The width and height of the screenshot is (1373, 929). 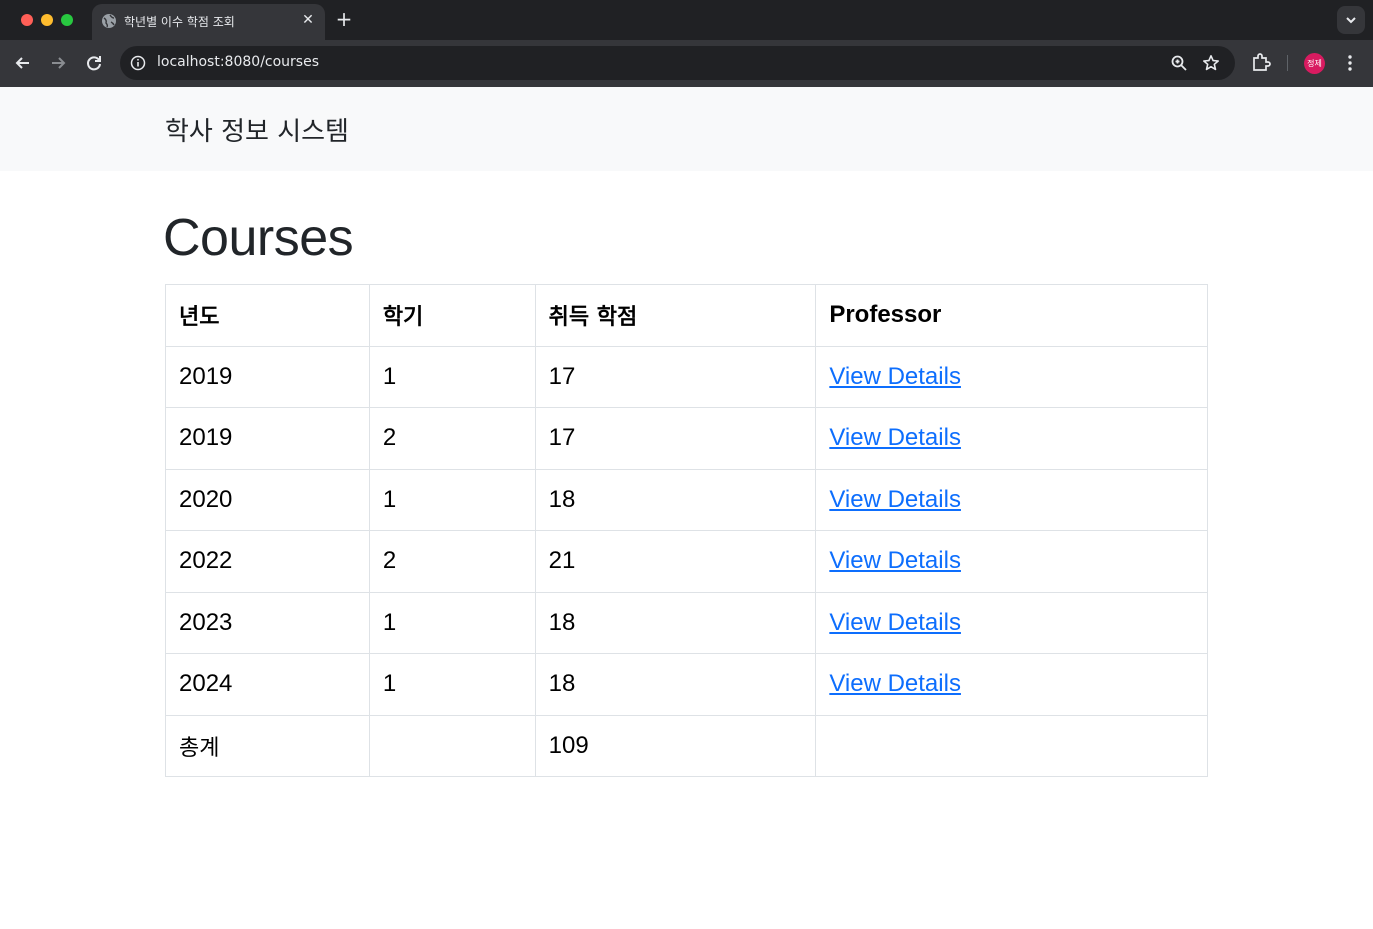 I want to click on maximize-window-button, so click(x=67, y=20).